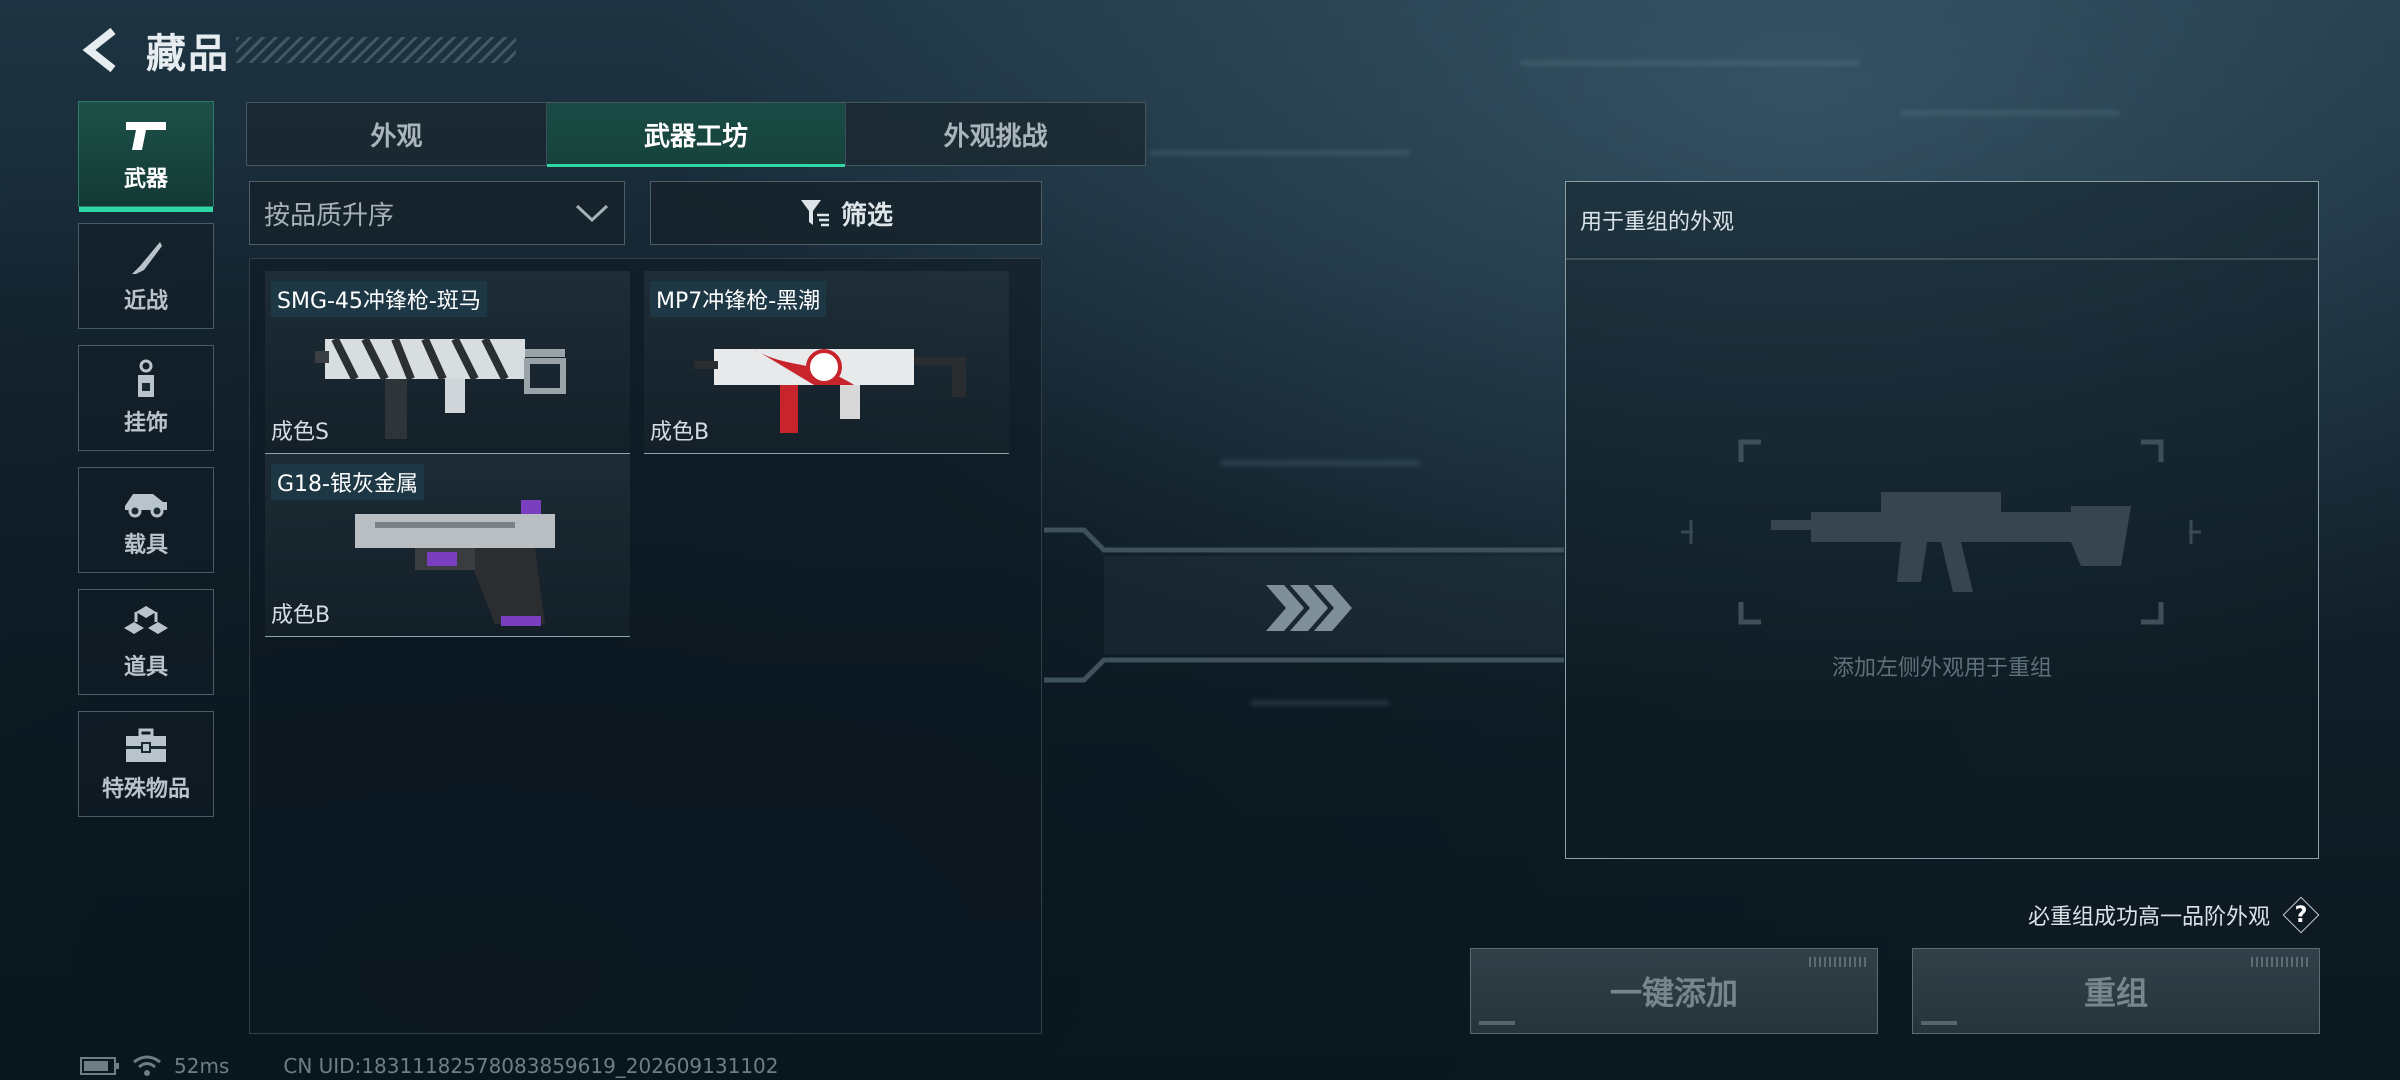  Describe the element at coordinates (866, 215) in the screenshot. I see `filter-label: 筛选` at that location.